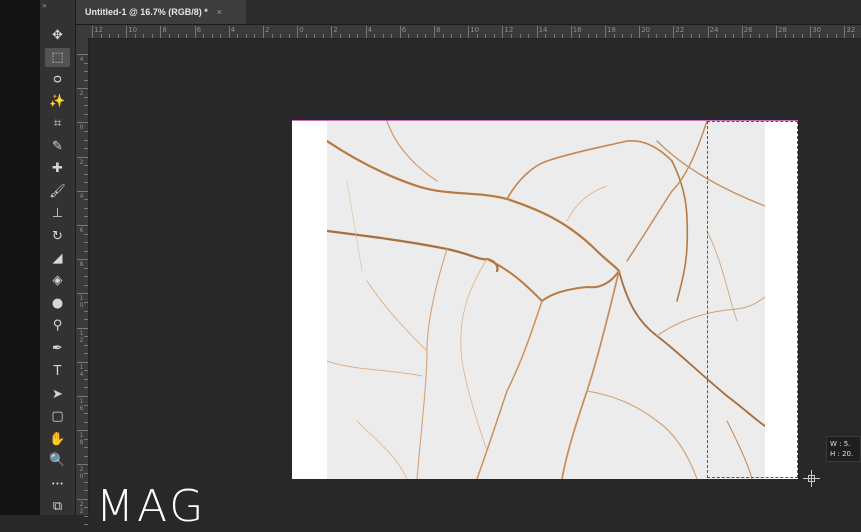 This screenshot has height=532, width=861. I want to click on magnifier-icon: 🔍, so click(57, 460).